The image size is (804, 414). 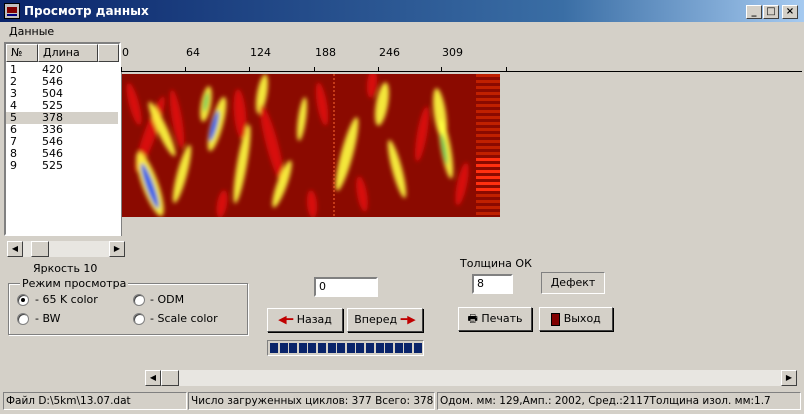 I want to click on list-row: 9 525, so click(x=62, y=166).